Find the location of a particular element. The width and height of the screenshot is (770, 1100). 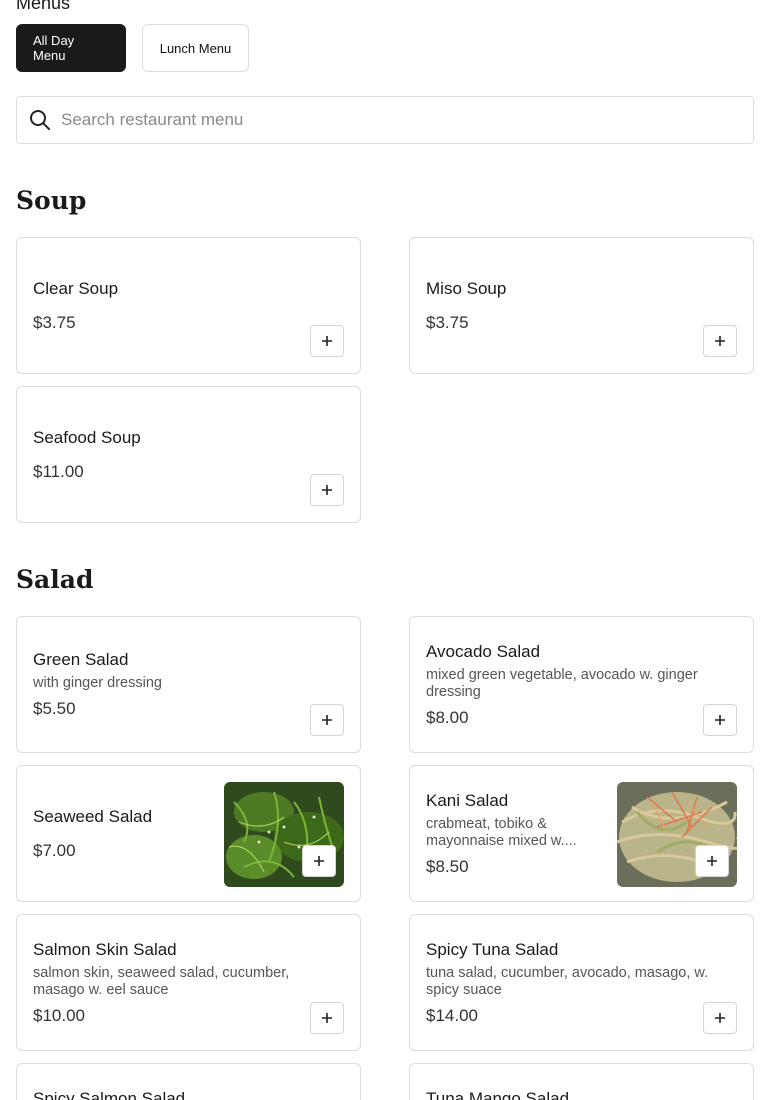

tab-all-day-menu: All Day Menu is located at coordinates (71, 48).